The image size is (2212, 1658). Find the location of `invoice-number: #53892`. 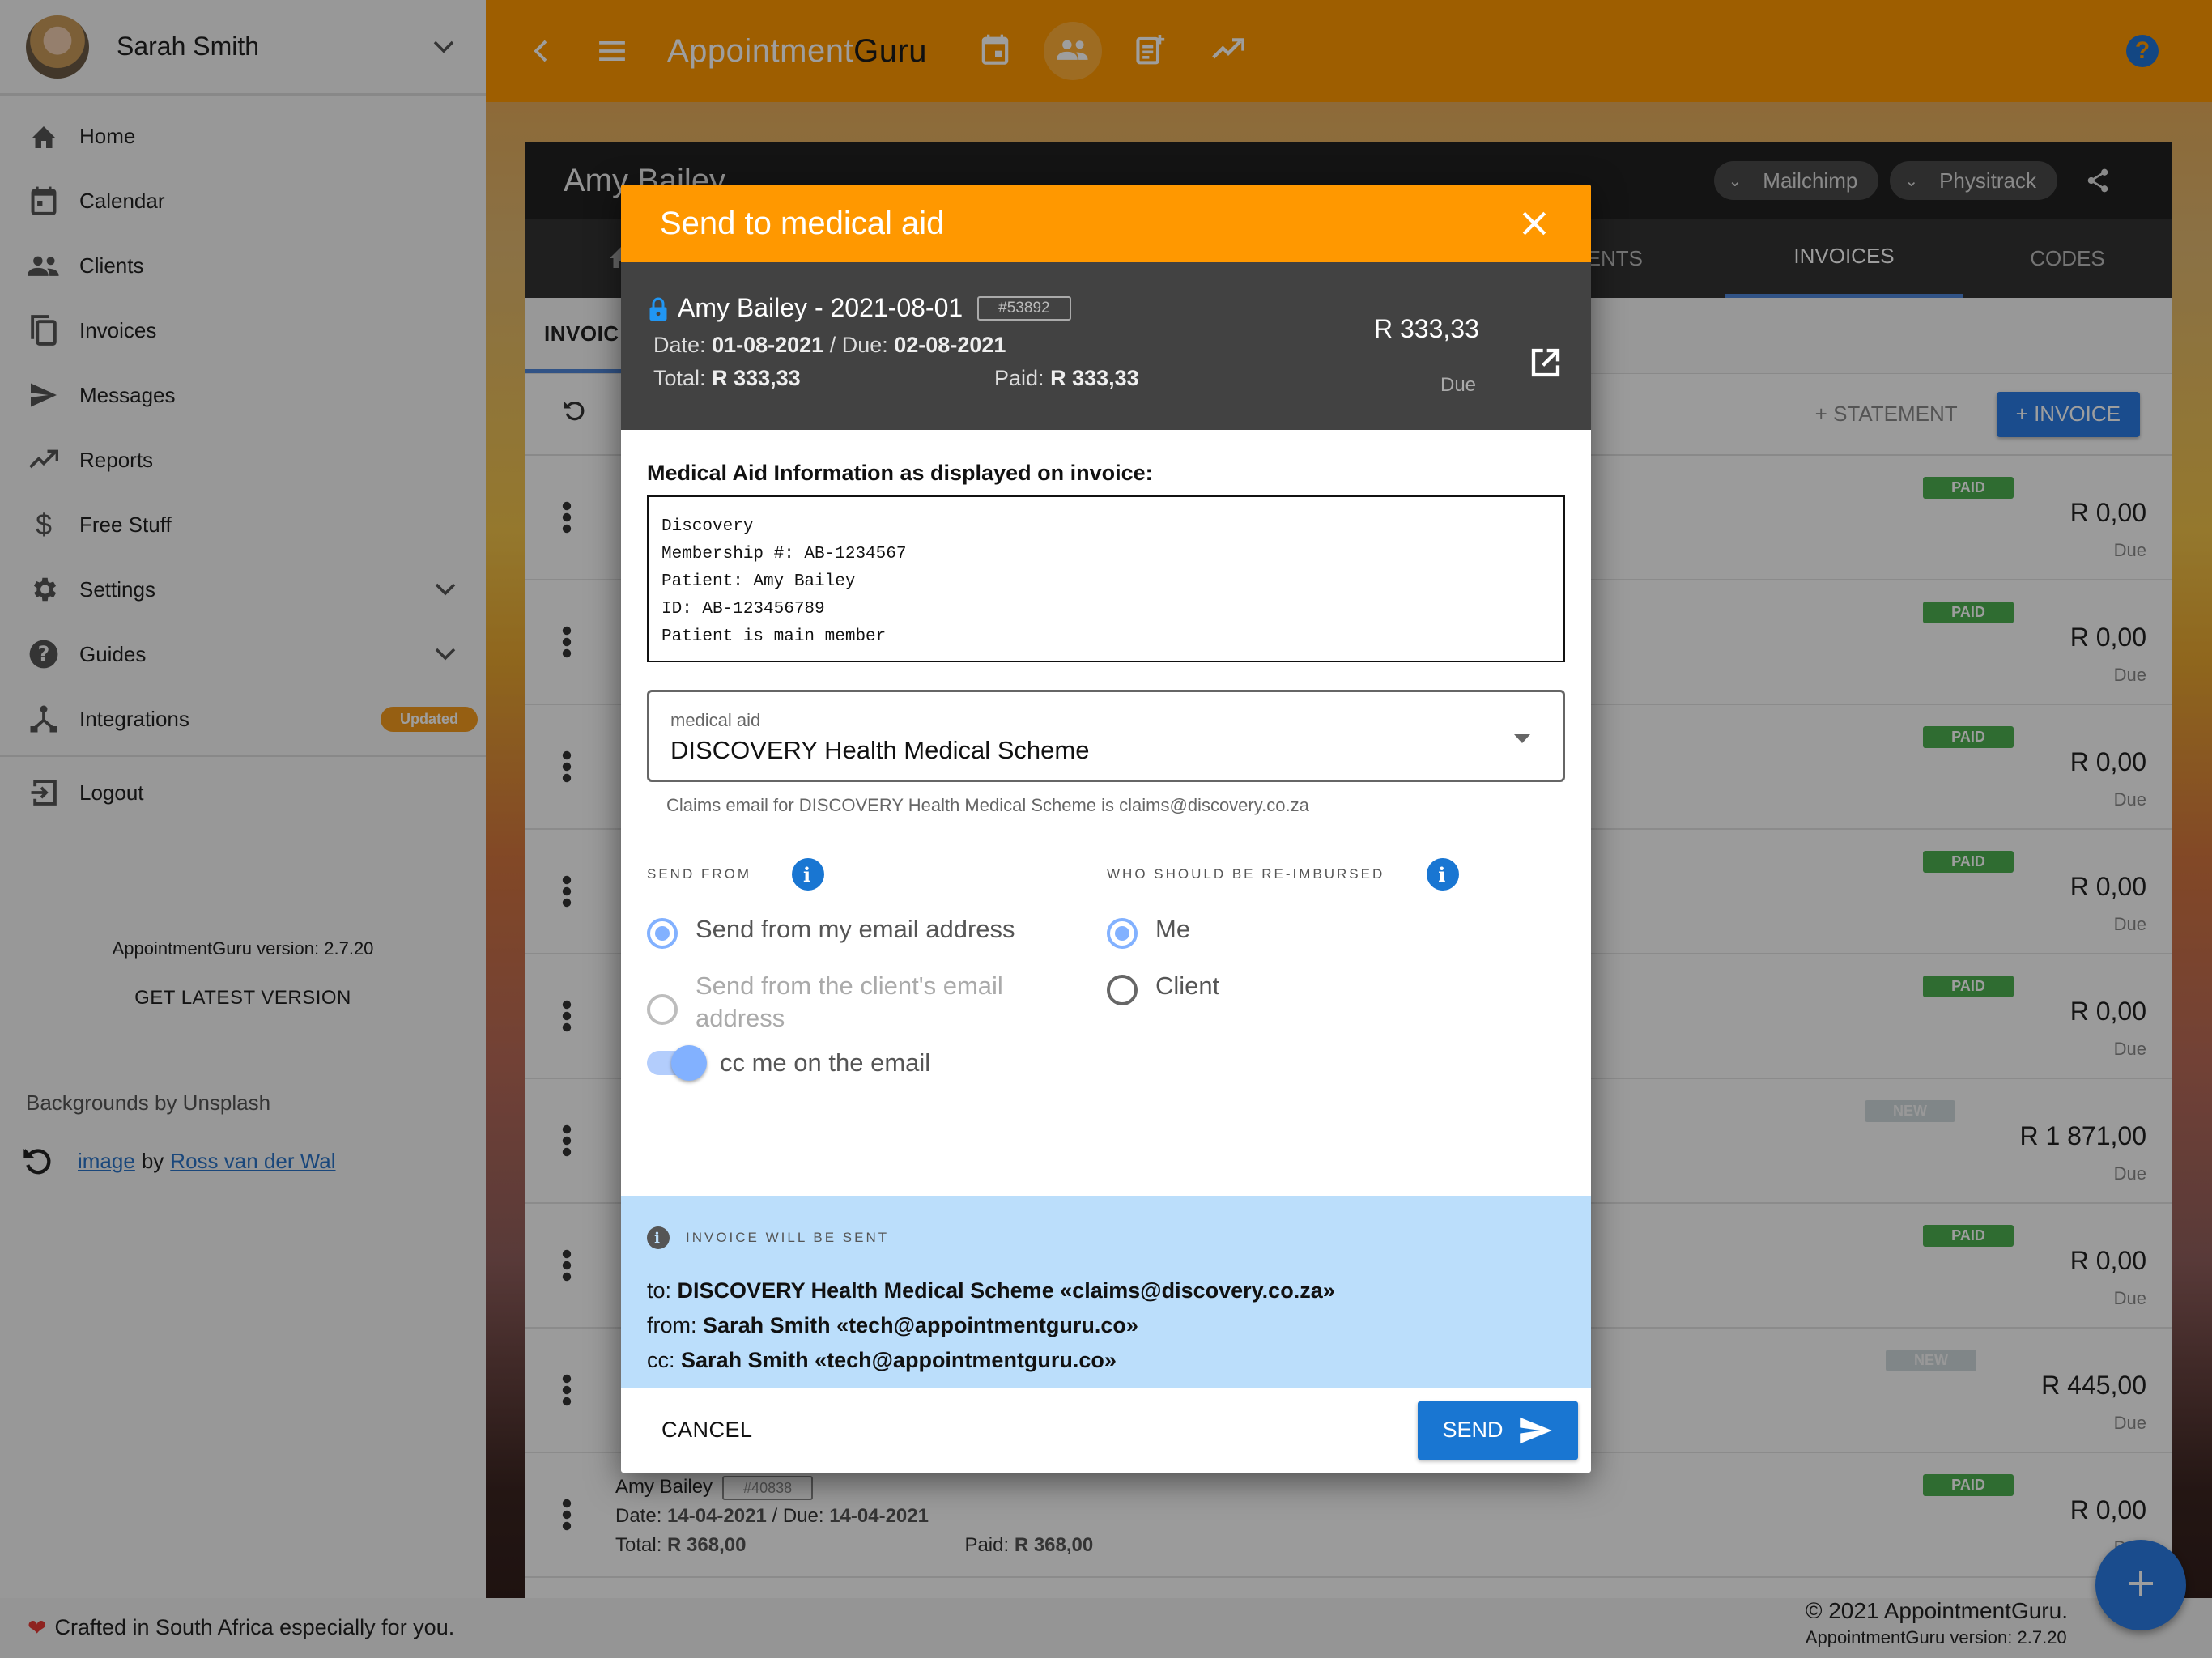

invoice-number: #53892 is located at coordinates (1024, 308).